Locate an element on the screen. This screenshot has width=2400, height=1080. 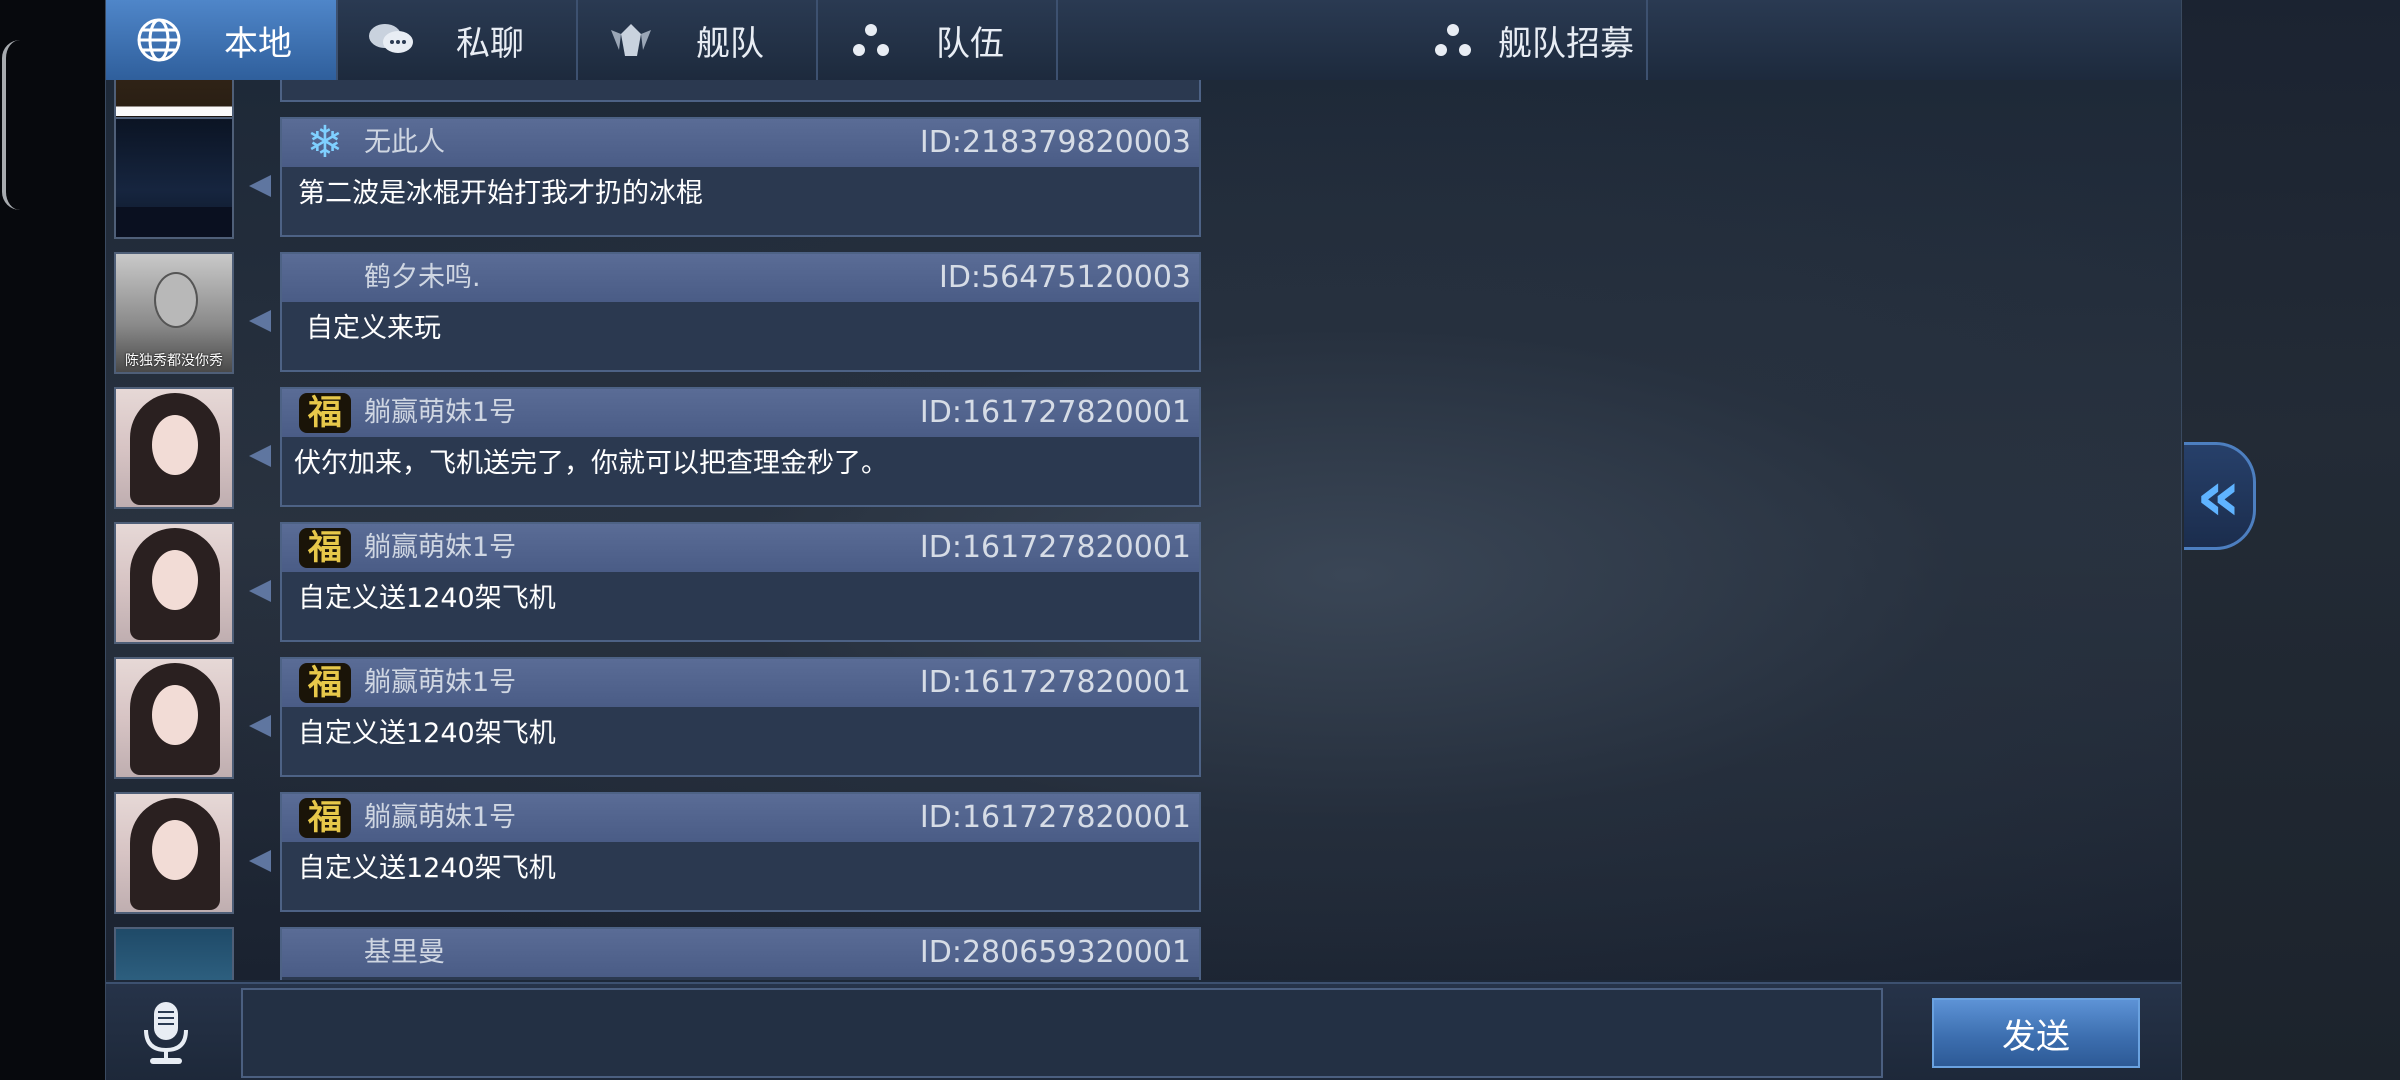
message-header: 鹤夕未鸣. ID:56475120003 is located at coordinates (740, 278).